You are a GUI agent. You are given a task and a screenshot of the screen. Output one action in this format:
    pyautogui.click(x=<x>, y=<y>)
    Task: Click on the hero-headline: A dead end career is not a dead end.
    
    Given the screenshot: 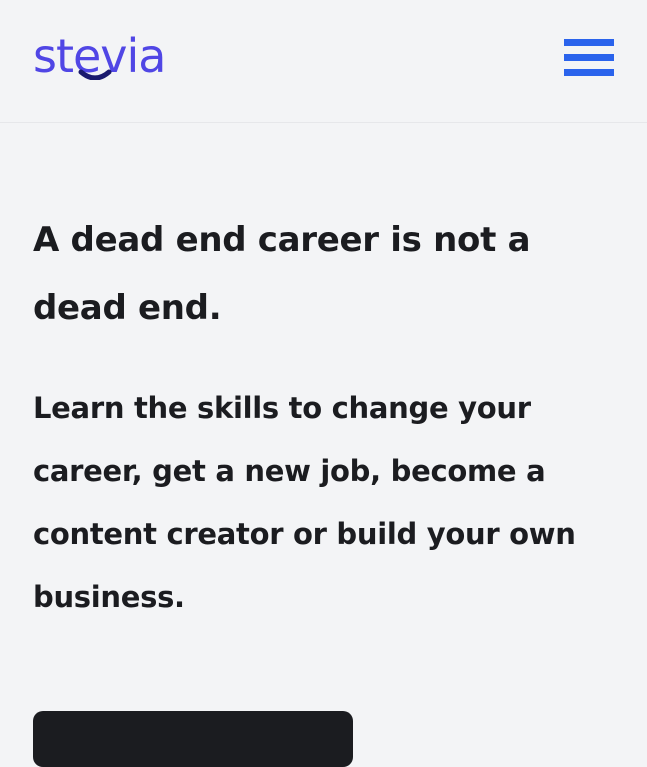 What is the action you would take?
    pyautogui.click(x=282, y=274)
    